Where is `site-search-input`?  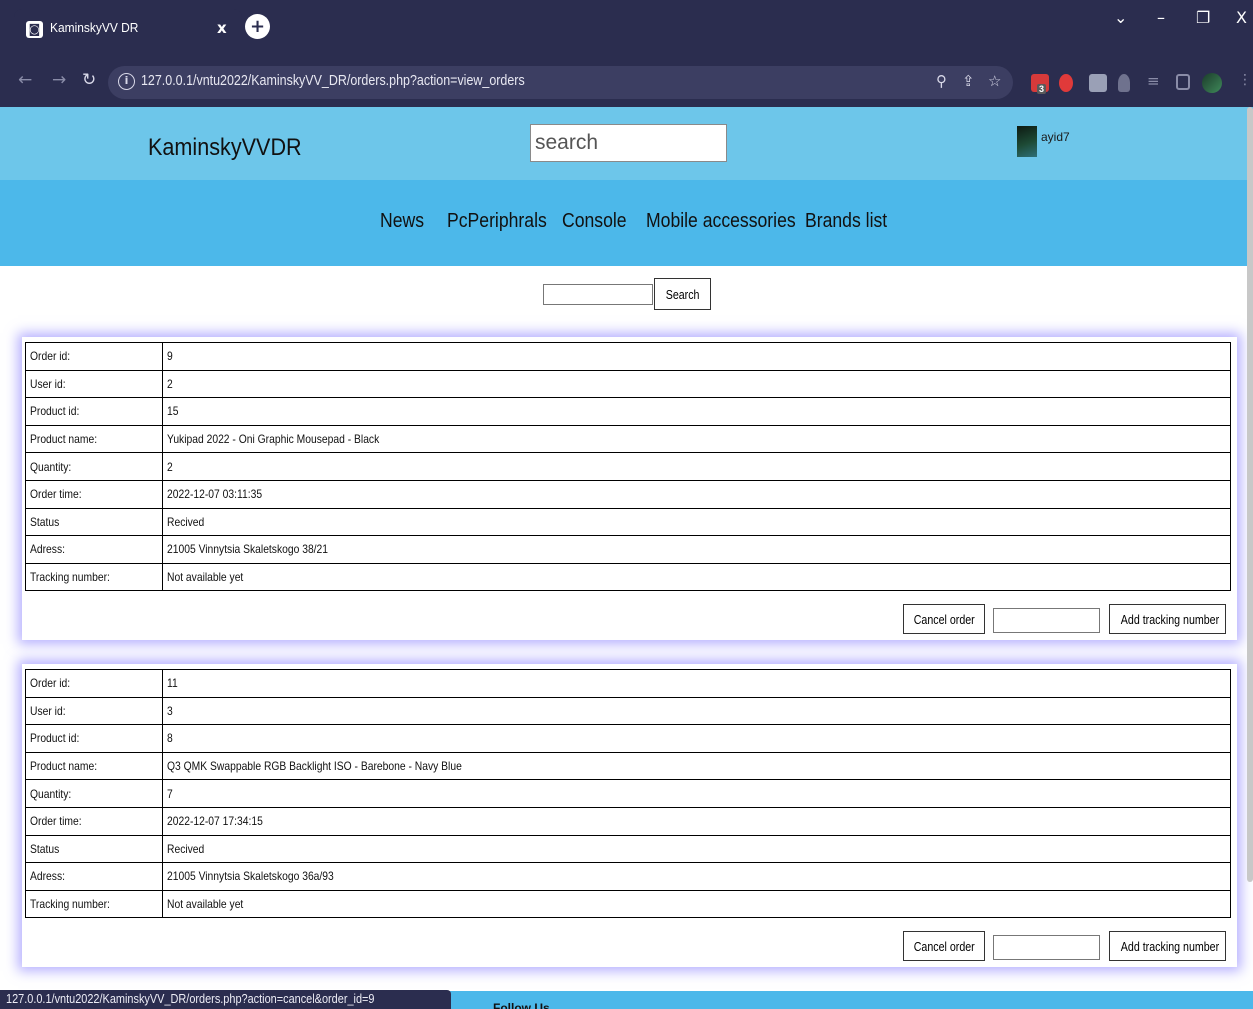
site-search-input is located at coordinates (628, 143).